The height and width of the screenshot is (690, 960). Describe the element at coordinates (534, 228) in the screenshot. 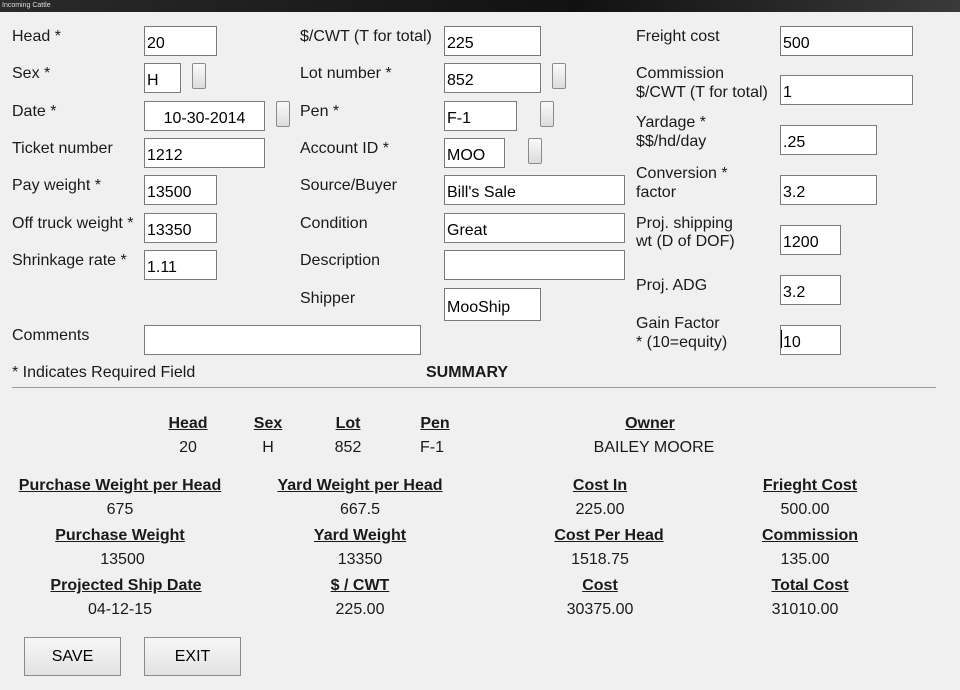

I see `condition-input` at that location.